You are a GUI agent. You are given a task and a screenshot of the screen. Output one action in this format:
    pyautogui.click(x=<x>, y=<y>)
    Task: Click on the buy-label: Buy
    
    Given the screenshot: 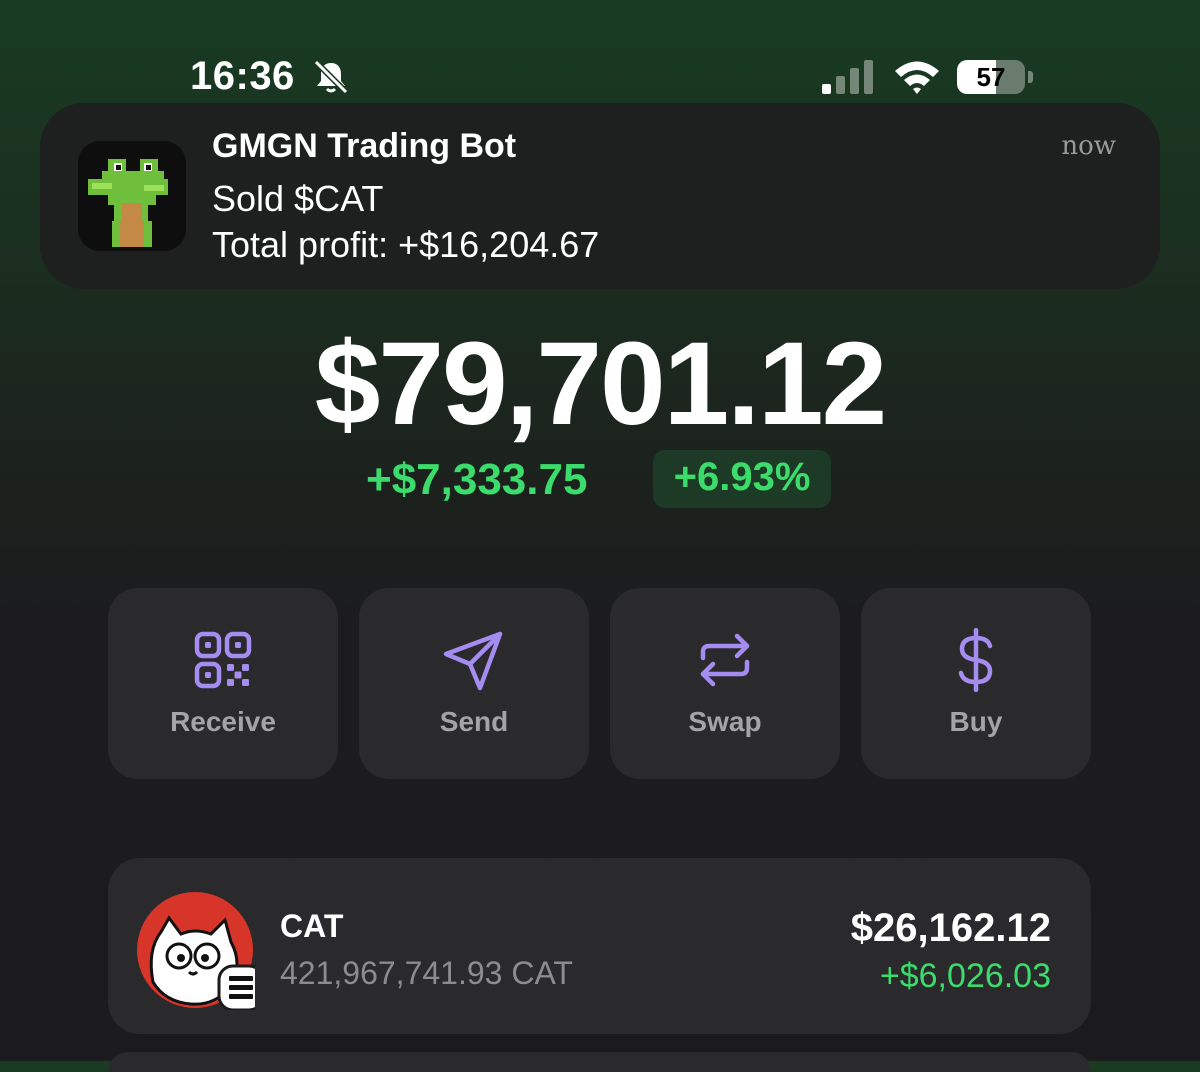 What is the action you would take?
    pyautogui.click(x=976, y=721)
    